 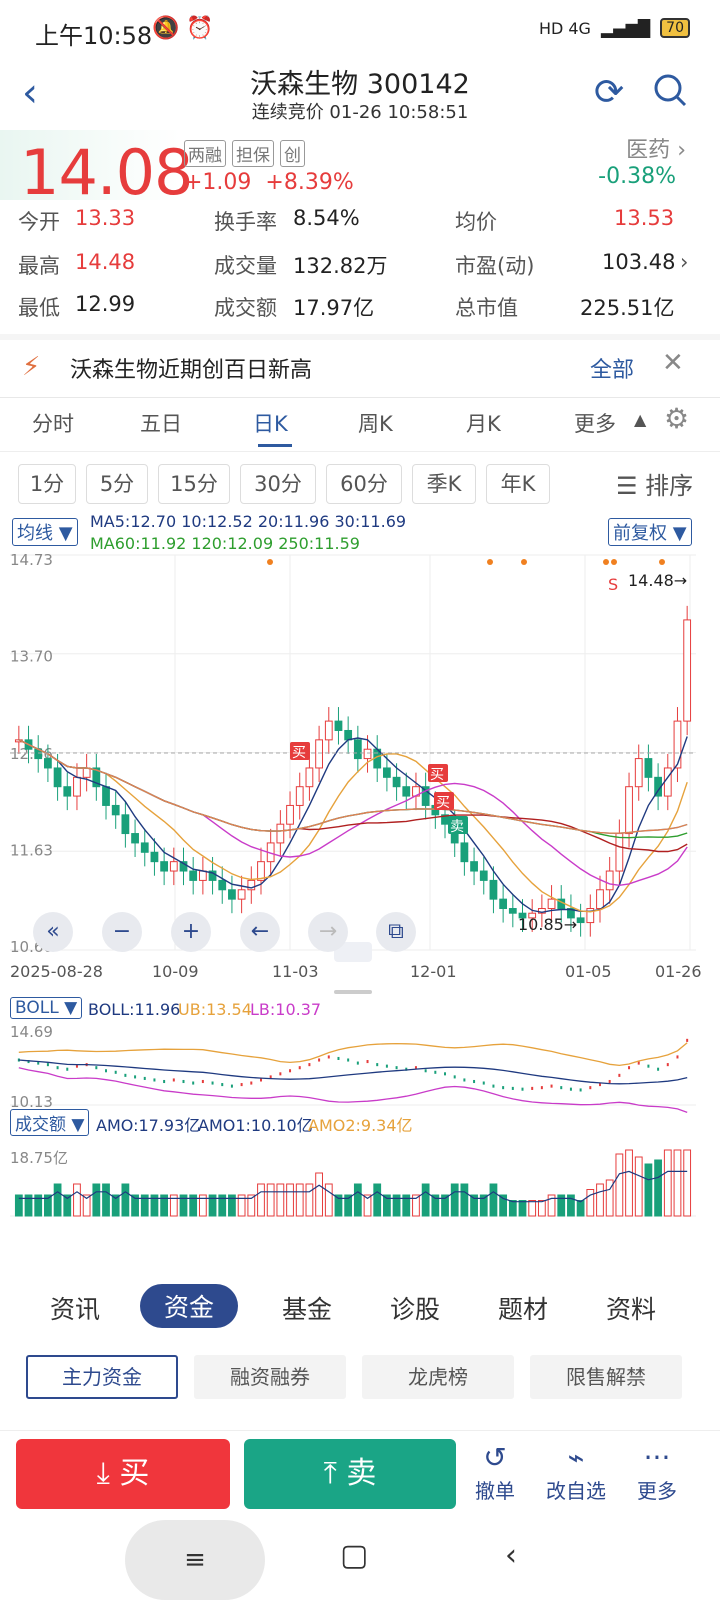 I want to click on tag-collateral: 担保, so click(x=253, y=153).